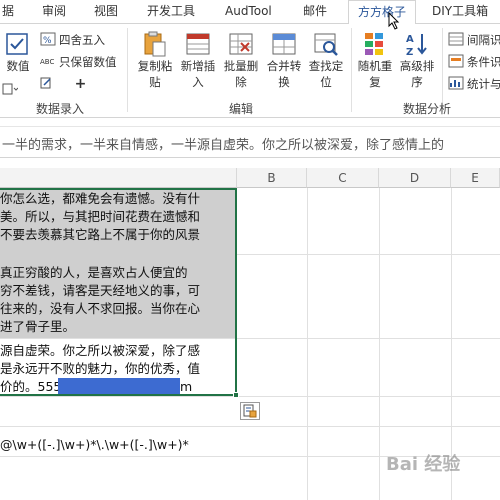  I want to click on watermark: Bai 经验, so click(423, 464).